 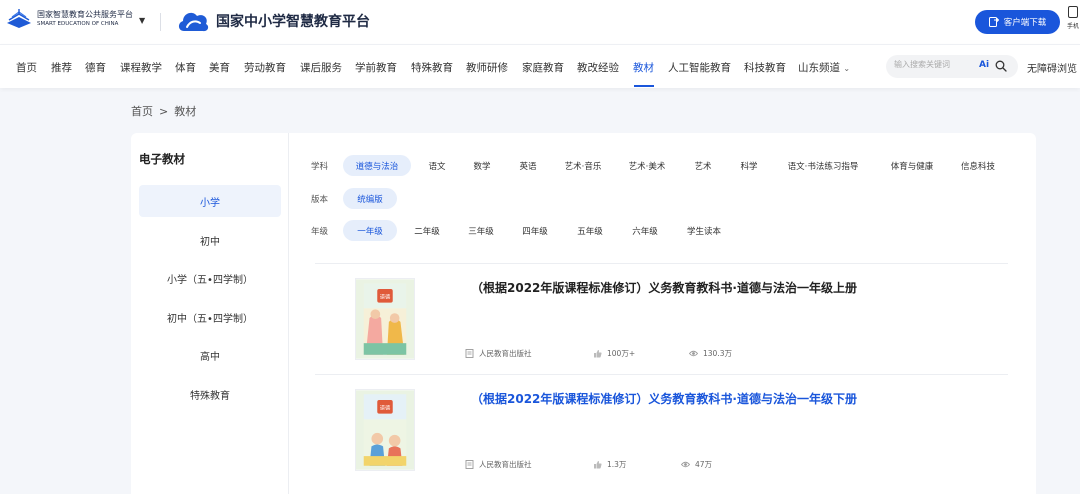 I want to click on nav-textbook: 教材, so click(x=643, y=67).